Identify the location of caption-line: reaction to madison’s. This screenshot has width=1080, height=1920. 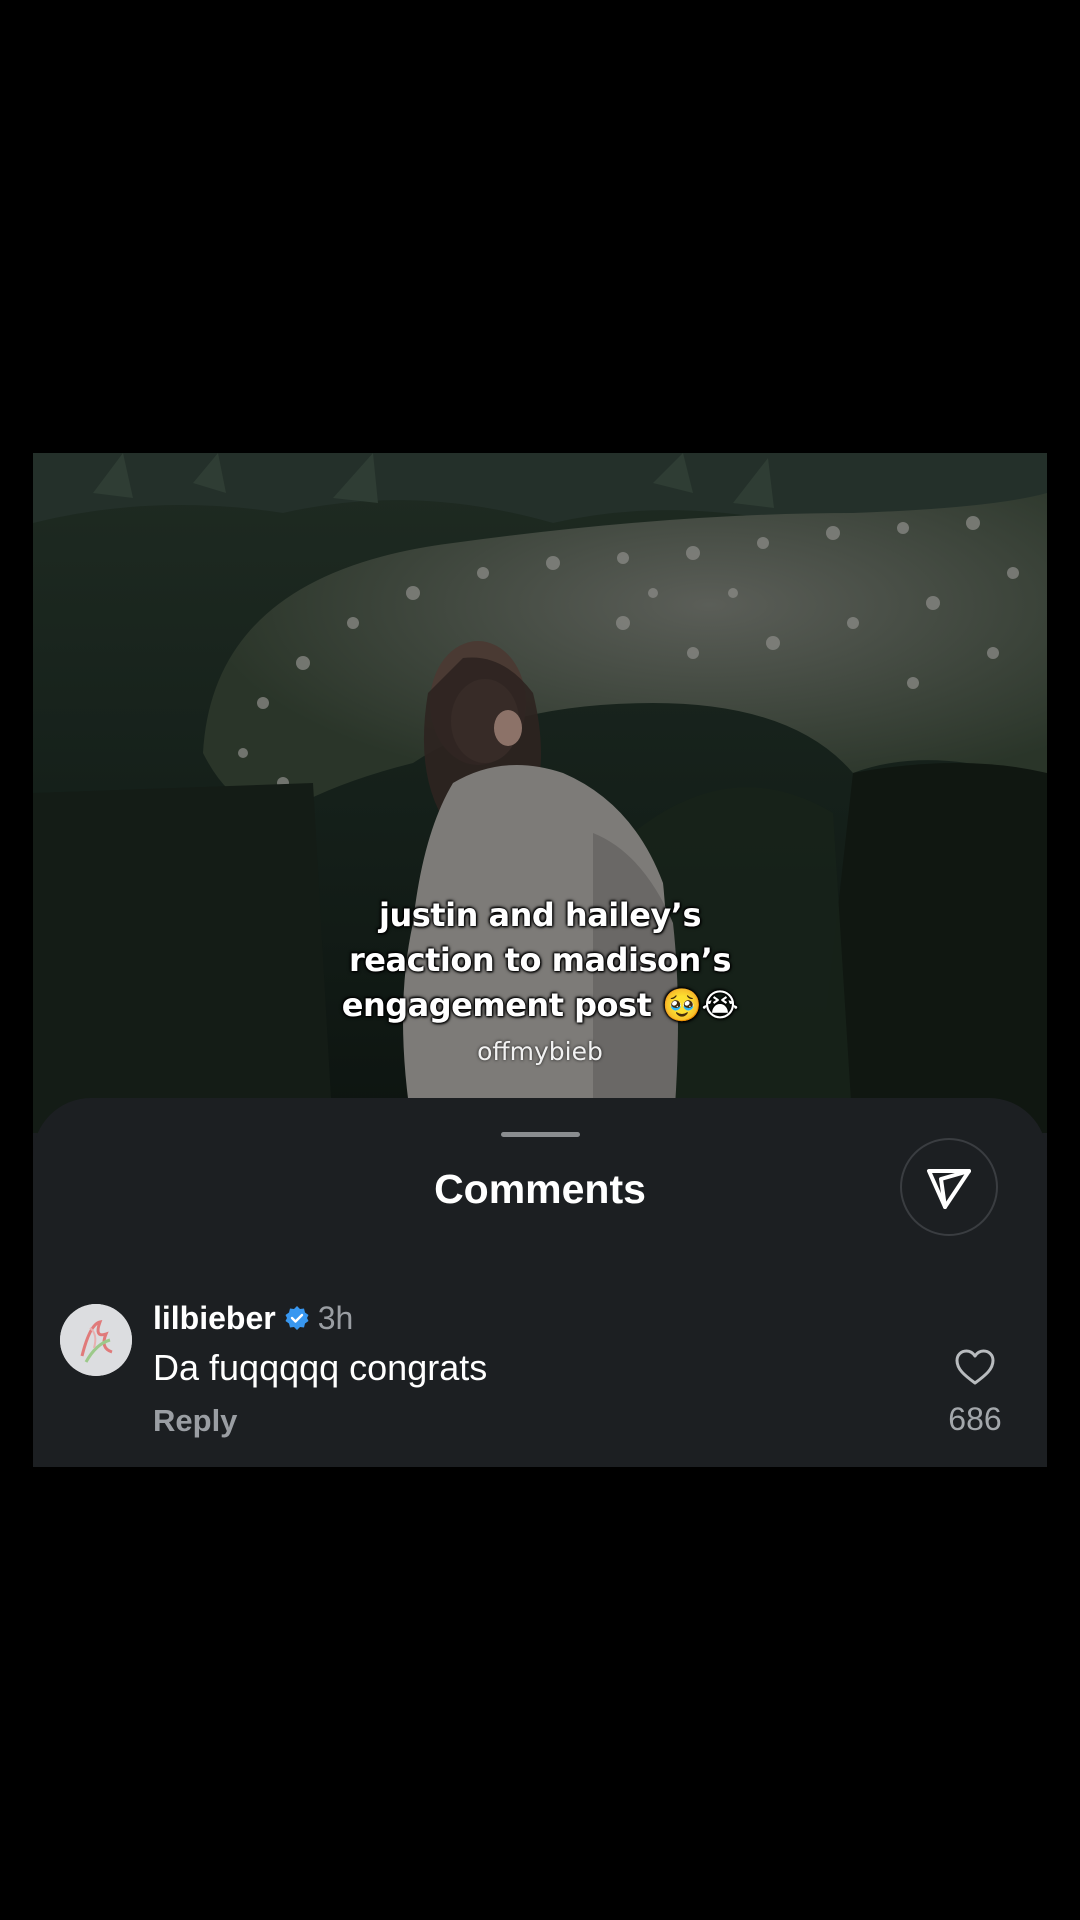
(540, 960).